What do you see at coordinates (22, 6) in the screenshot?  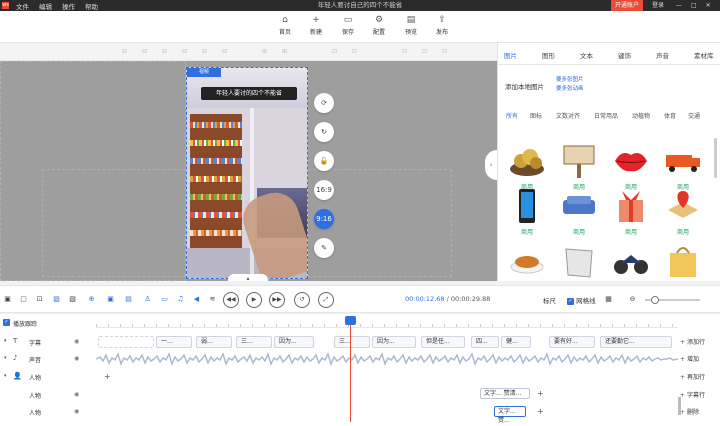 I see `menu-file: 文件` at bounding box center [22, 6].